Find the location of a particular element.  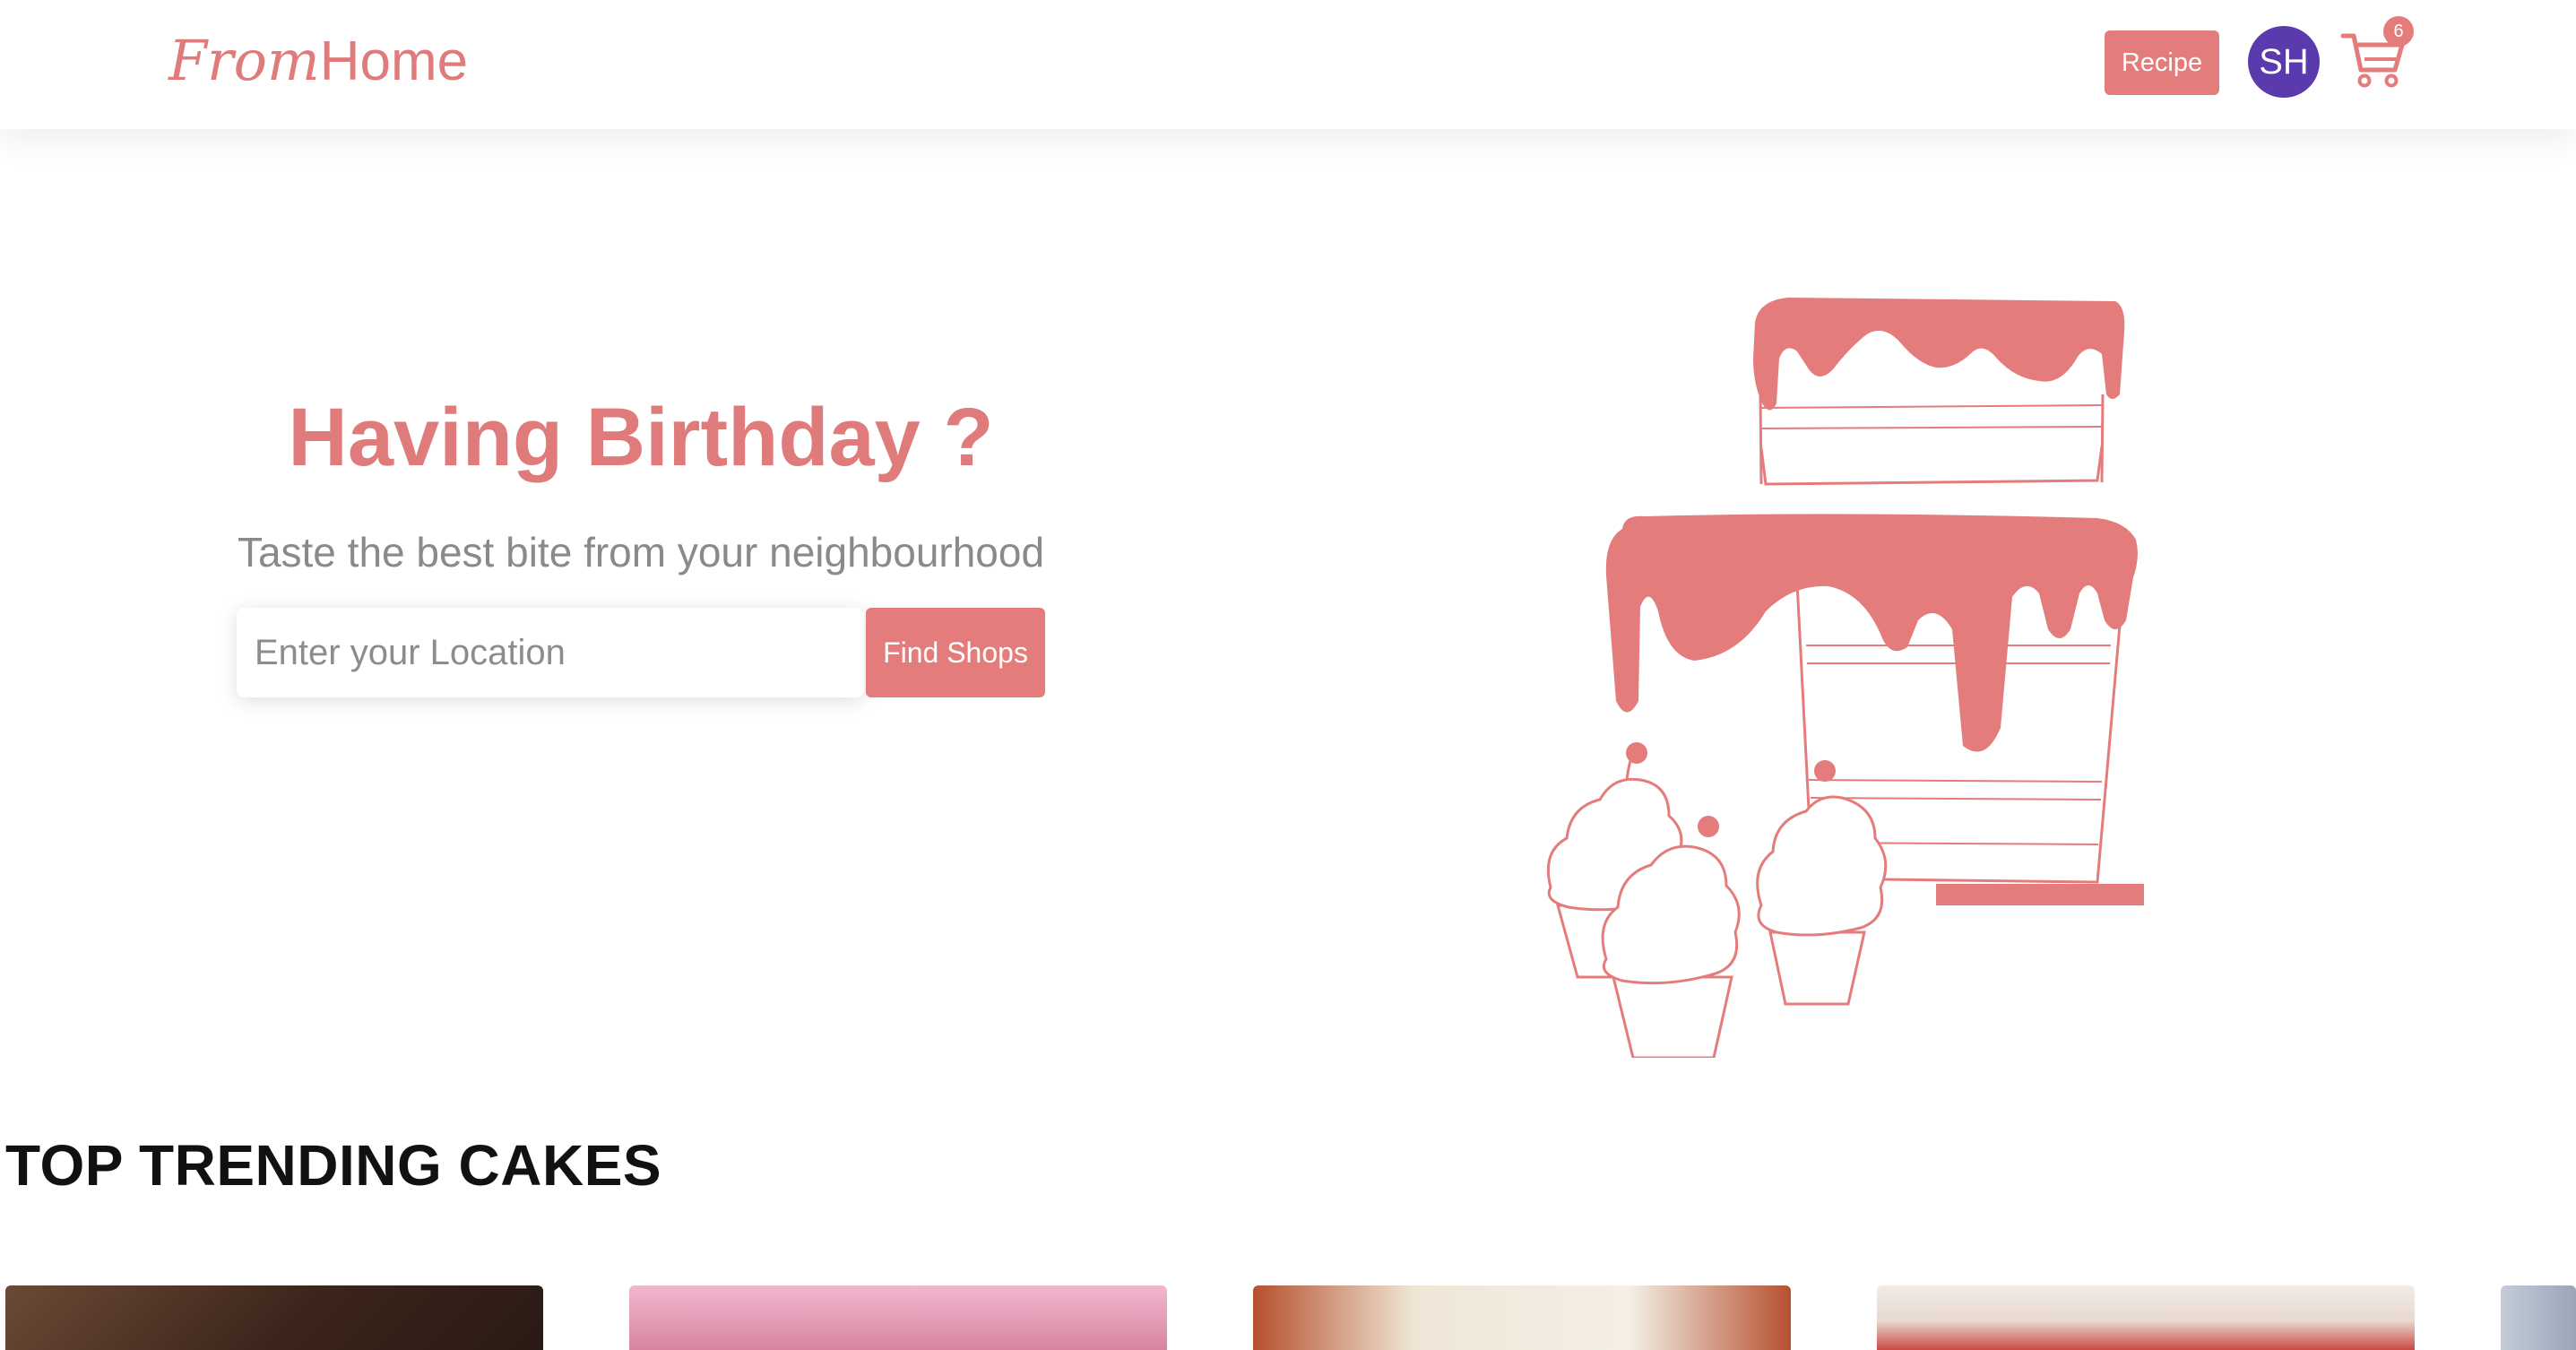

hero-title: Having Birthday ? is located at coordinates (641, 438).